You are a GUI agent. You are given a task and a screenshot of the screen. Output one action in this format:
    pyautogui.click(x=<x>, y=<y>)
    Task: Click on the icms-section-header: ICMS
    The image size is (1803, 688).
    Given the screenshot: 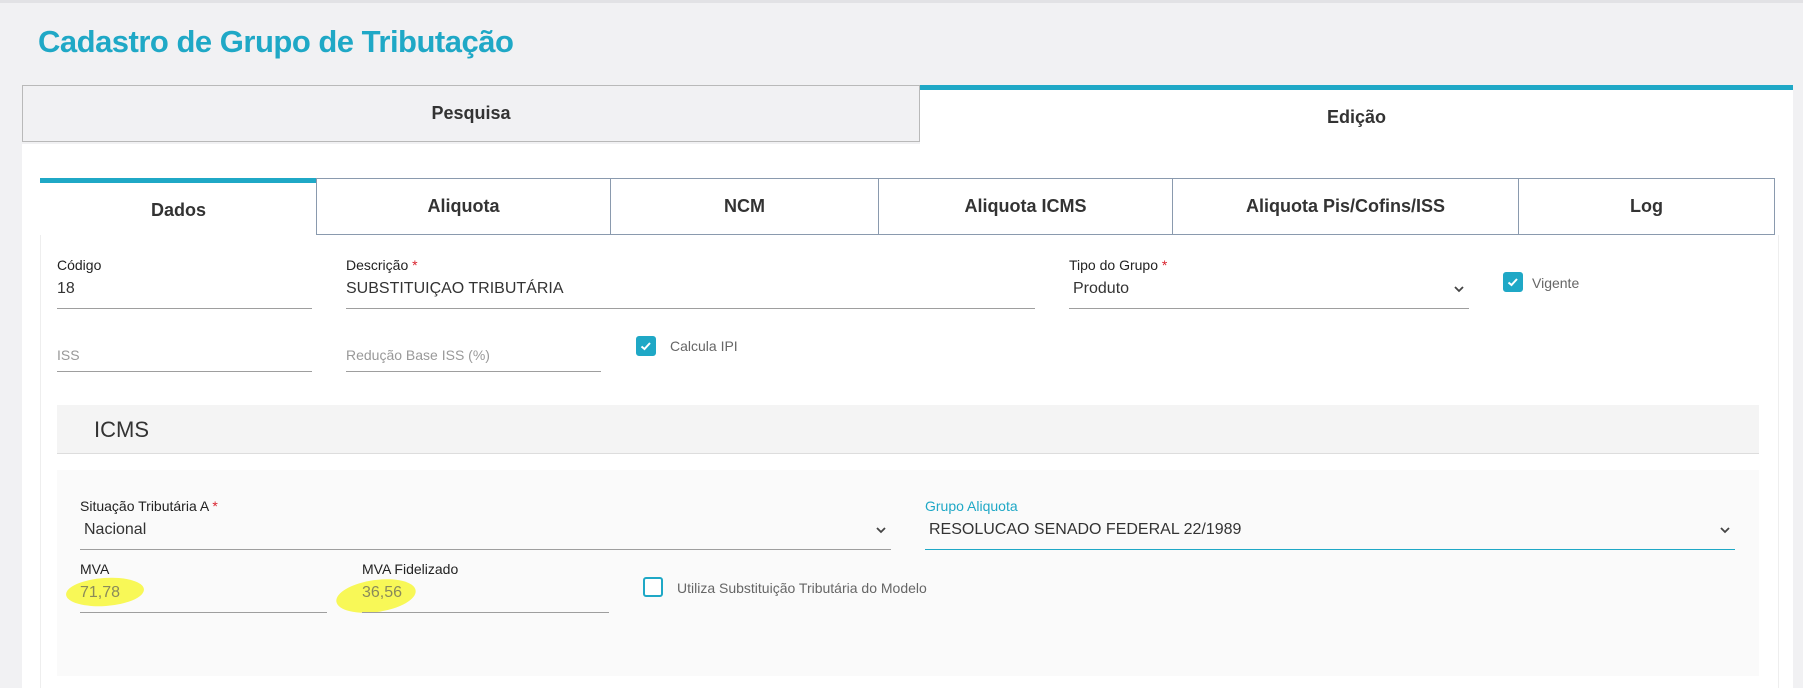 What is the action you would take?
    pyautogui.click(x=908, y=429)
    